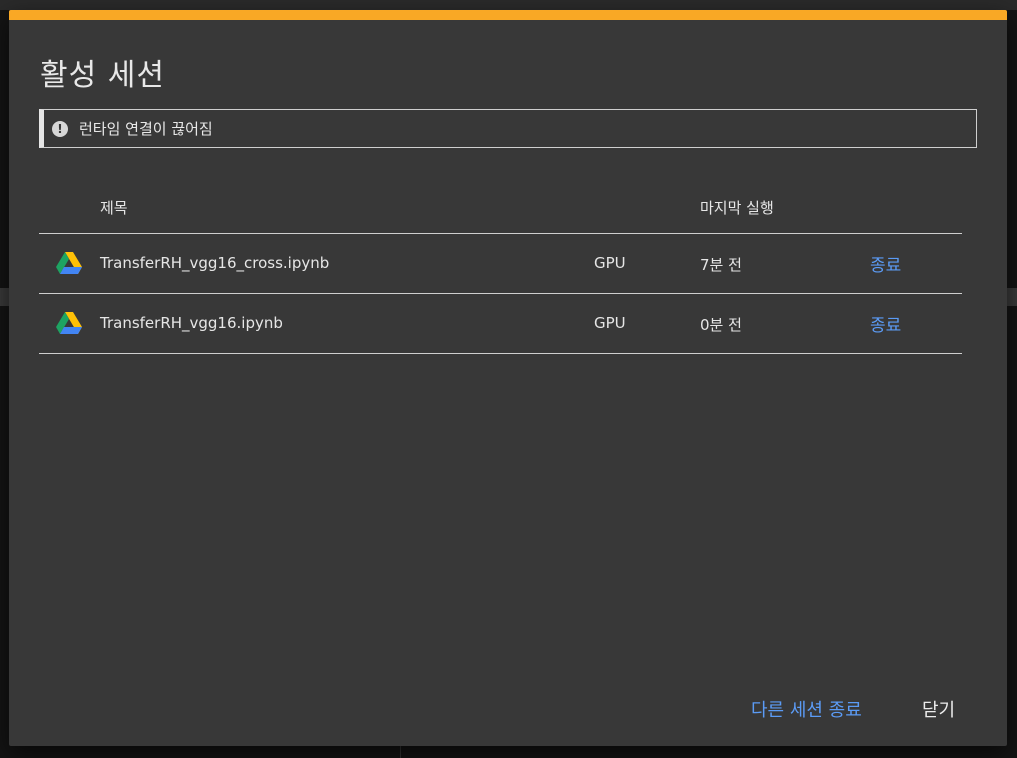 This screenshot has width=1017, height=758. What do you see at coordinates (500, 211) in the screenshot?
I see `table-header: 제목 마지막 실행` at bounding box center [500, 211].